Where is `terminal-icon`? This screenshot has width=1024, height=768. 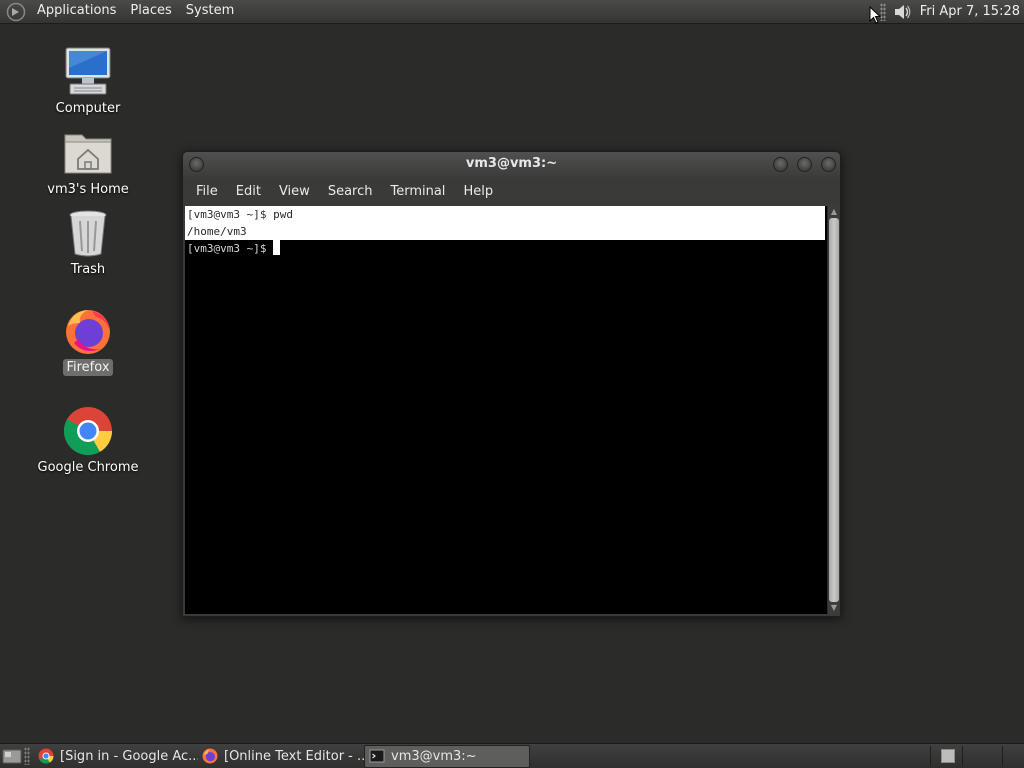 terminal-icon is located at coordinates (377, 756).